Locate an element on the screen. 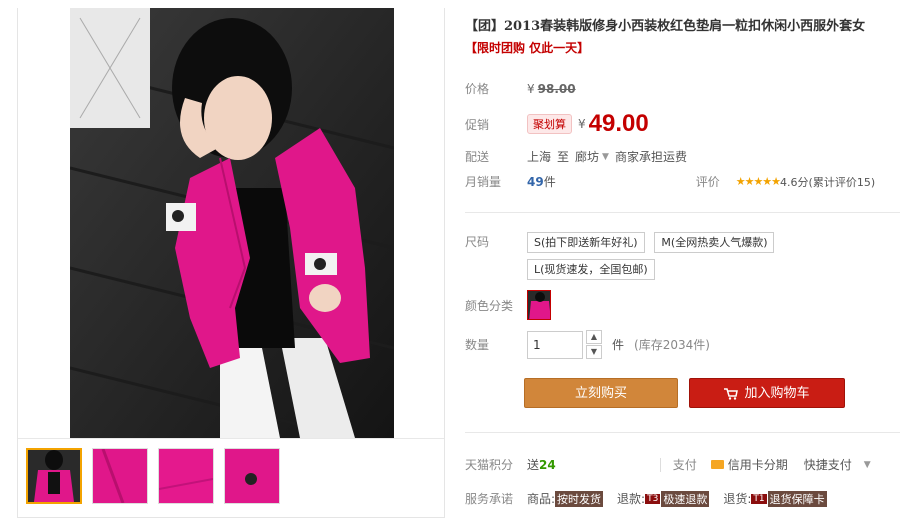 The image size is (900, 525). shipping-fee: 商家承担运费 is located at coordinates (650, 157).